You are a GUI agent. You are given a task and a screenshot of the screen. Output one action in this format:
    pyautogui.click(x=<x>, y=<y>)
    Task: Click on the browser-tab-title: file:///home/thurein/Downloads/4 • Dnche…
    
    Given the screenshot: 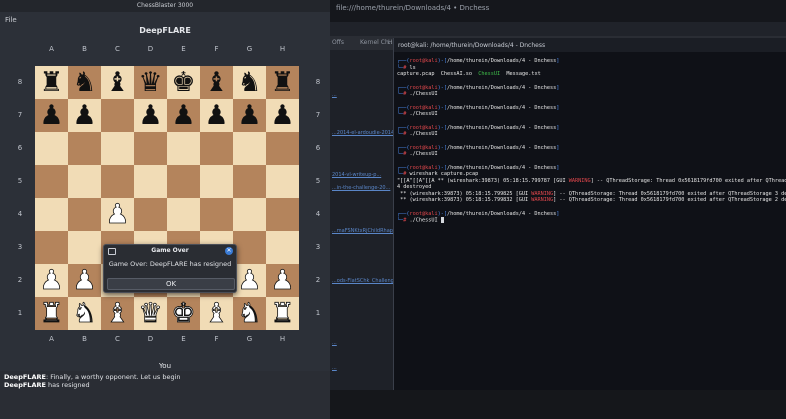 What is the action you would take?
    pyautogui.click(x=412, y=8)
    